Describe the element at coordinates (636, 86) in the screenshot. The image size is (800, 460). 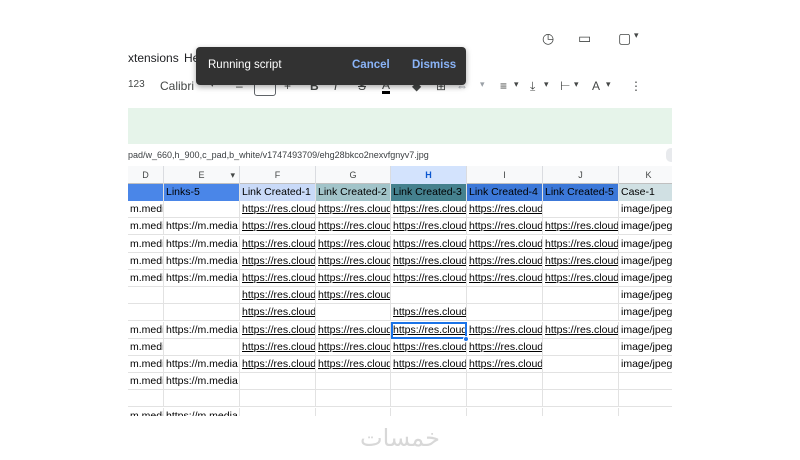
I see `more-options-icon: ⋮` at that location.